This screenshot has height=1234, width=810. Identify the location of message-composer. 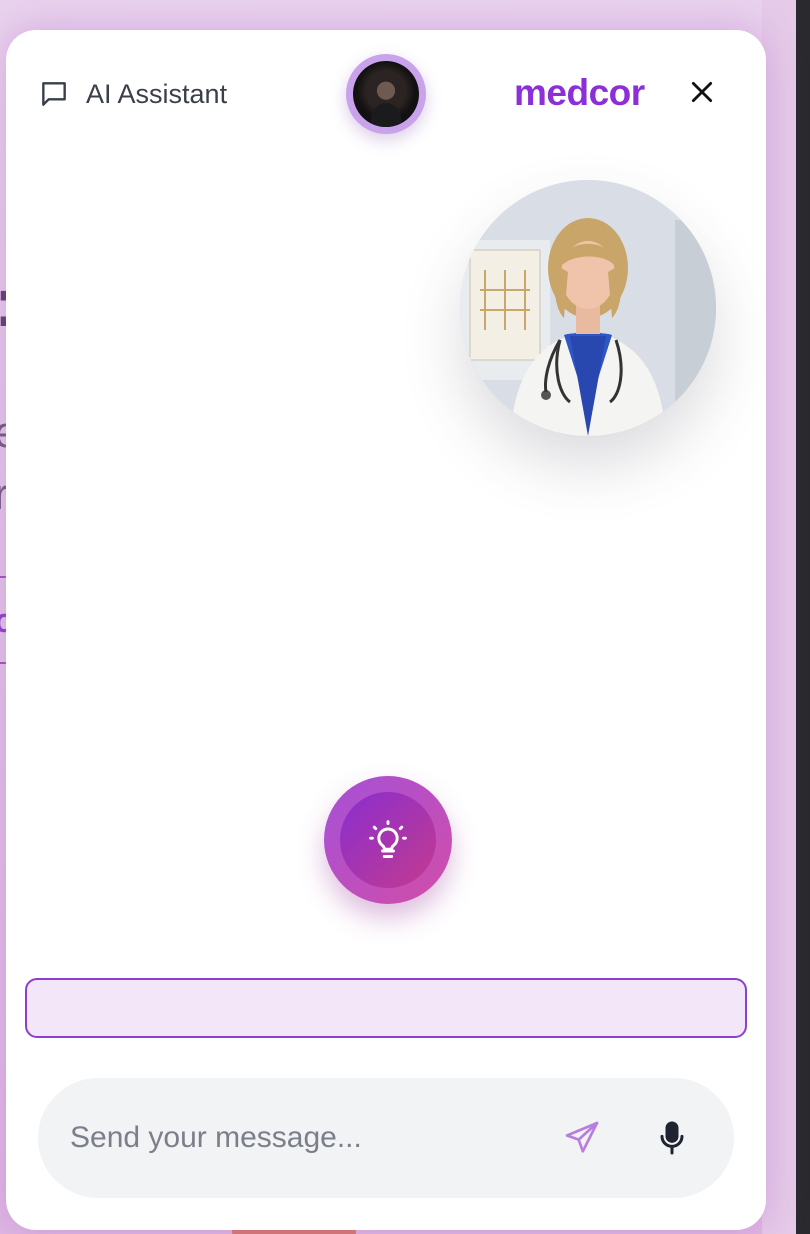
(386, 1138).